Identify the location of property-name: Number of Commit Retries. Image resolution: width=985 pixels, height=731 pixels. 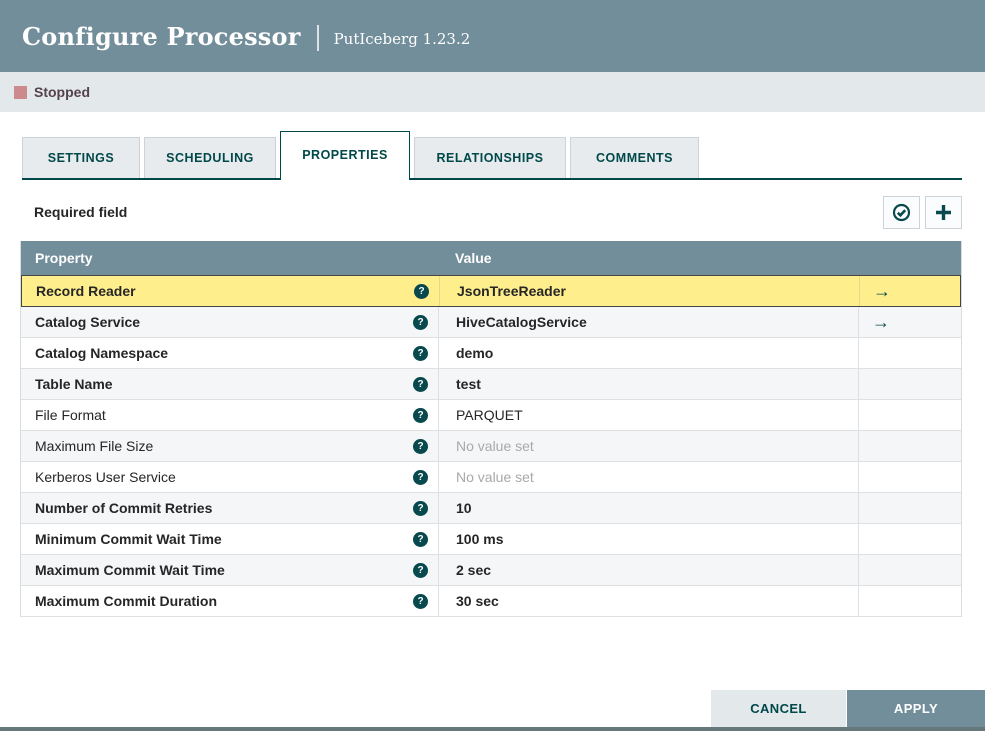
(124, 508).